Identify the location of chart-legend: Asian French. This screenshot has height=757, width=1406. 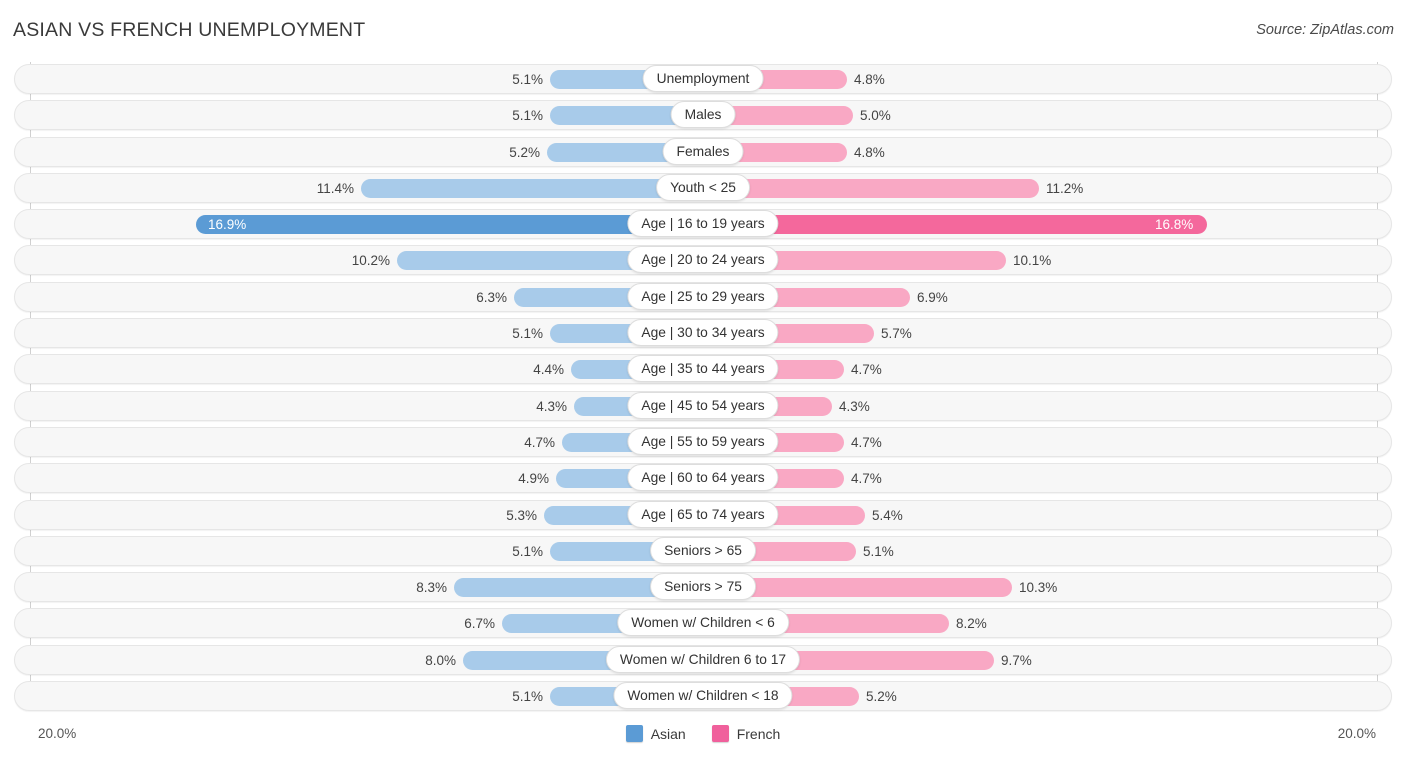
(703, 733).